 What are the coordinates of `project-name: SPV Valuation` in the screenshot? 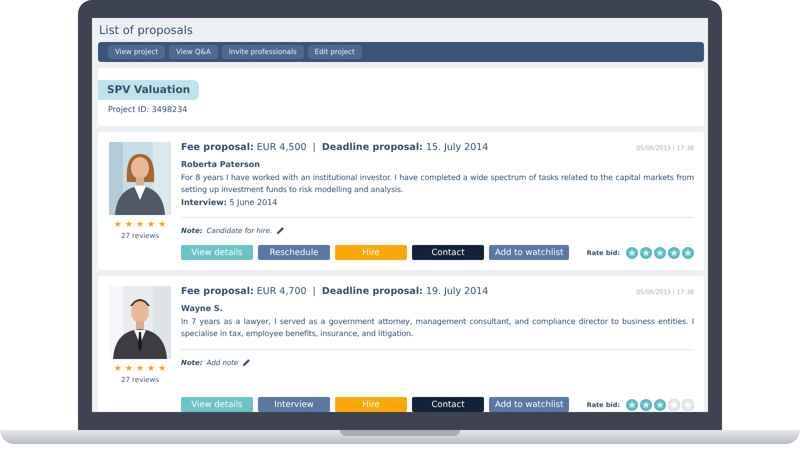 It's located at (149, 90).